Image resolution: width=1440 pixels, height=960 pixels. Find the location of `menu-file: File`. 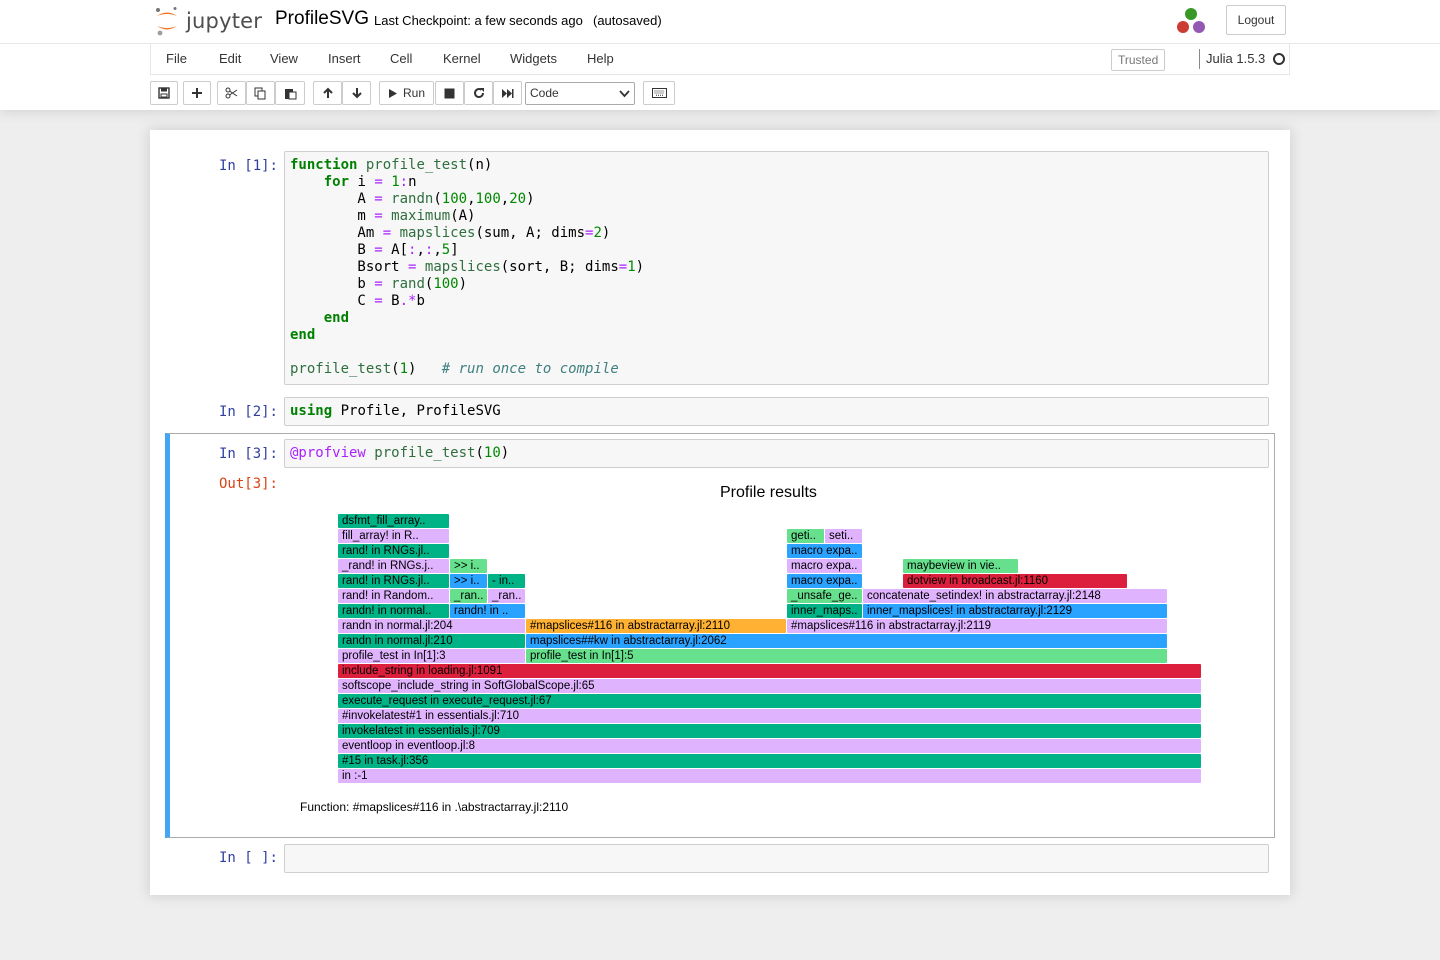

menu-file: File is located at coordinates (176, 58).